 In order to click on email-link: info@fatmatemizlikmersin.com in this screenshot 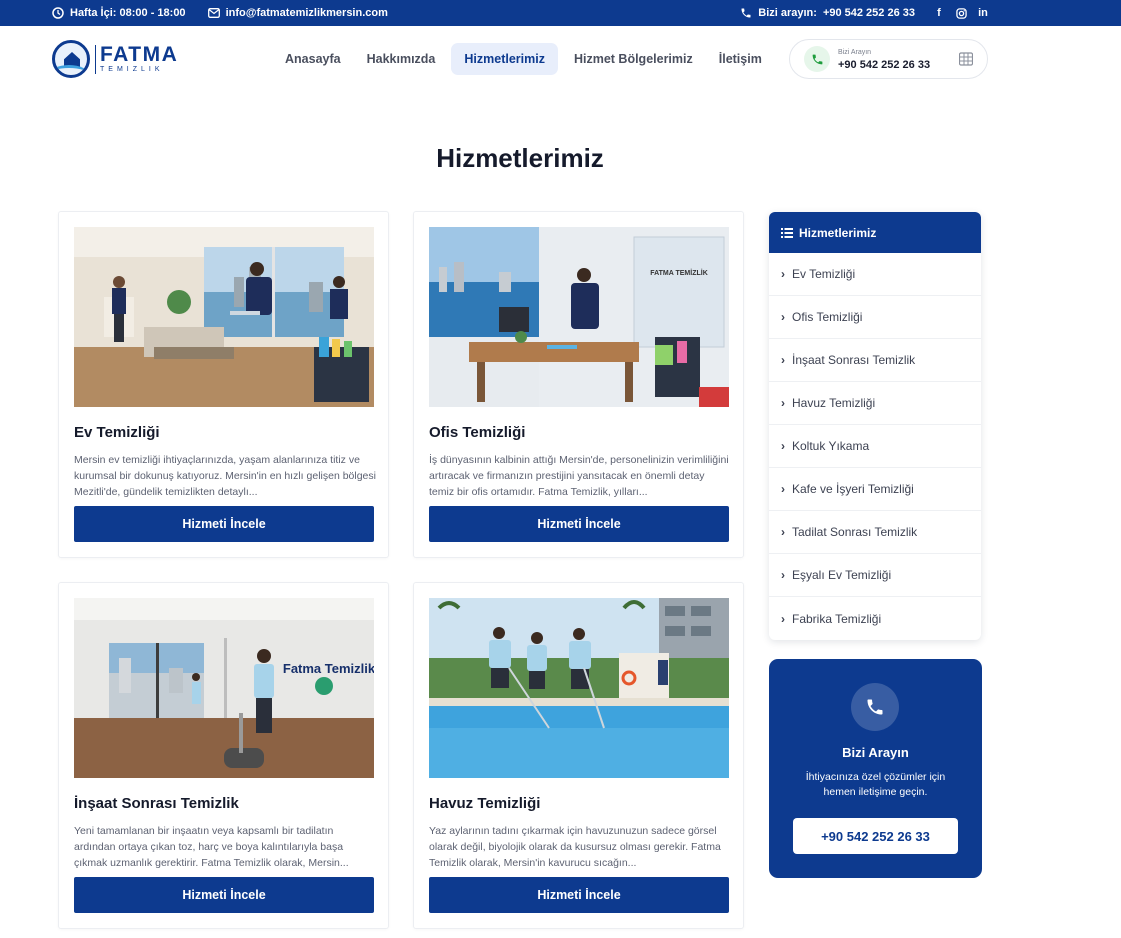, I will do `click(297, 13)`.